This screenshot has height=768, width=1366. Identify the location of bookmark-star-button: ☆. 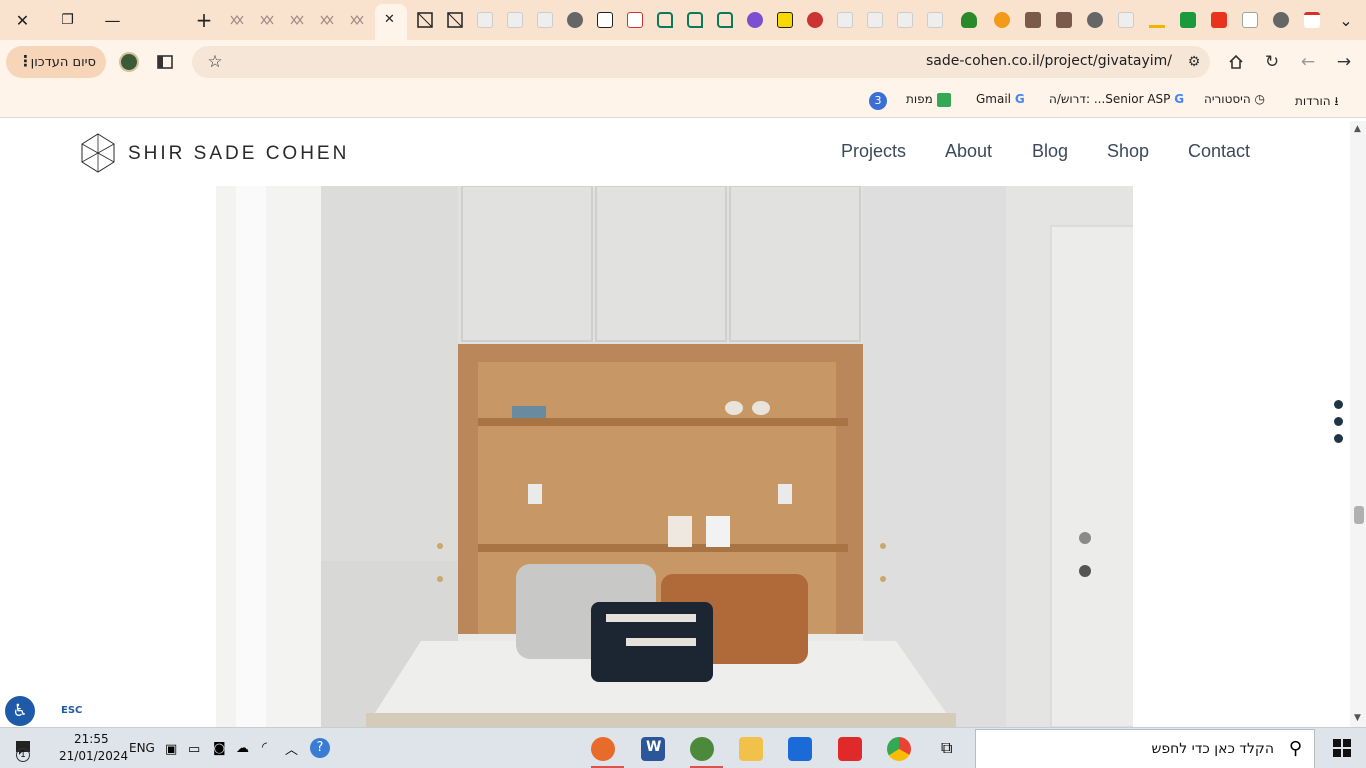
(215, 62).